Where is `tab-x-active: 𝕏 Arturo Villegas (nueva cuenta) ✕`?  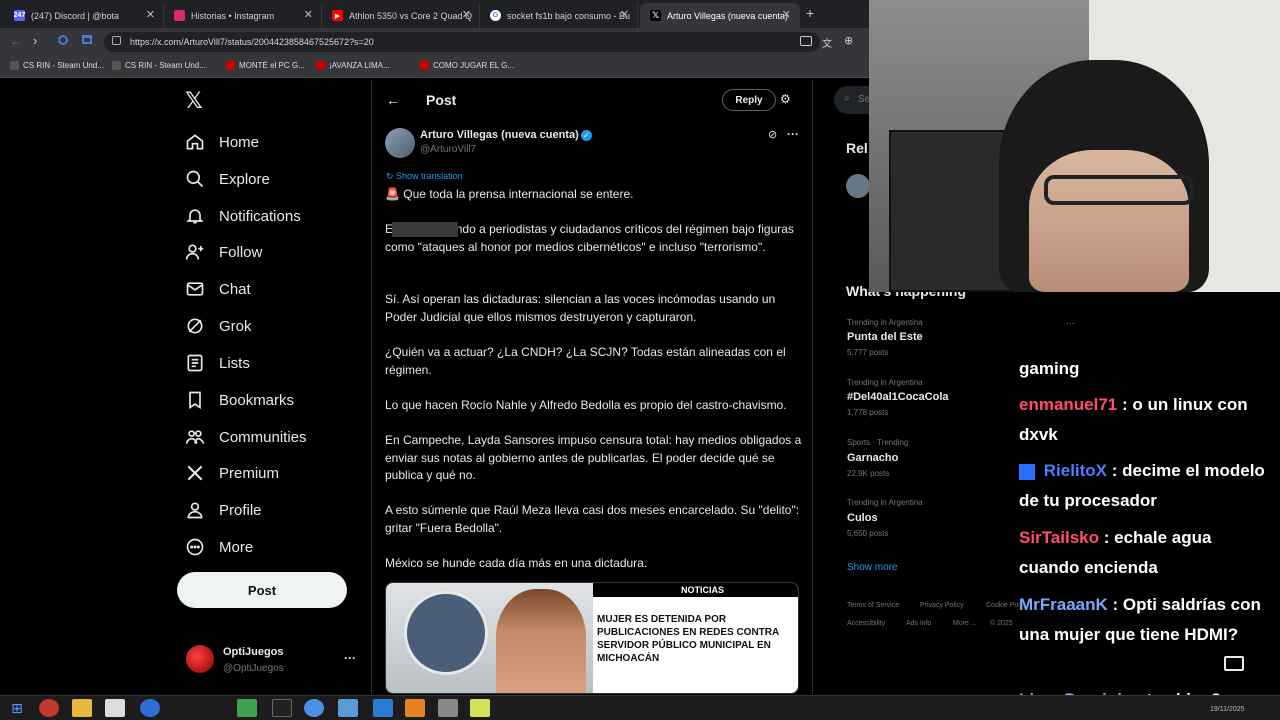 tab-x-active: 𝕏 Arturo Villegas (nueva cuenta) ✕ is located at coordinates (720, 15).